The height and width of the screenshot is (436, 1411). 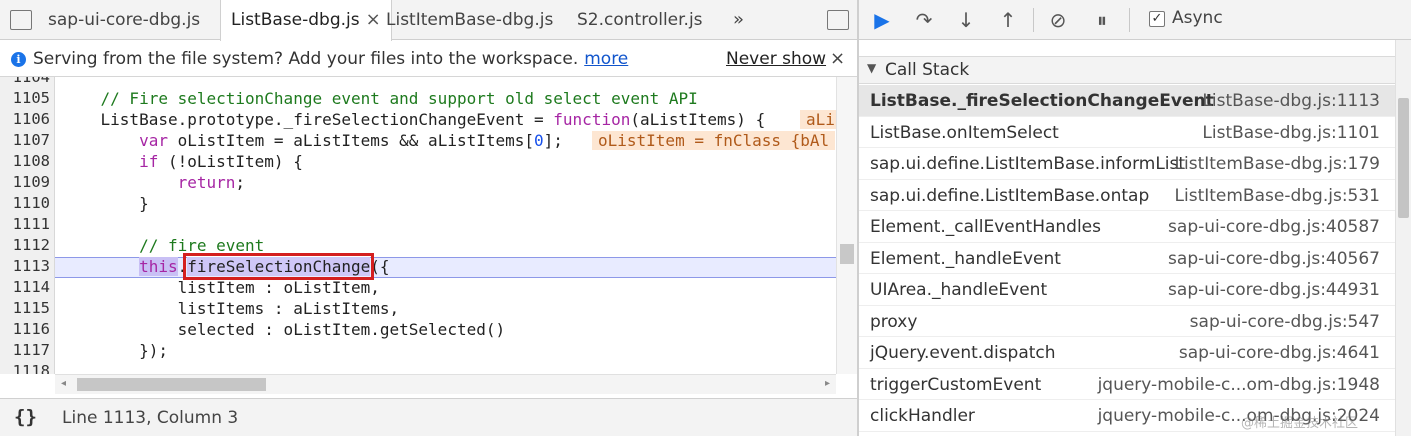 I want to click on call-frame-name: jQuery.event.dispatch, so click(x=963, y=353).